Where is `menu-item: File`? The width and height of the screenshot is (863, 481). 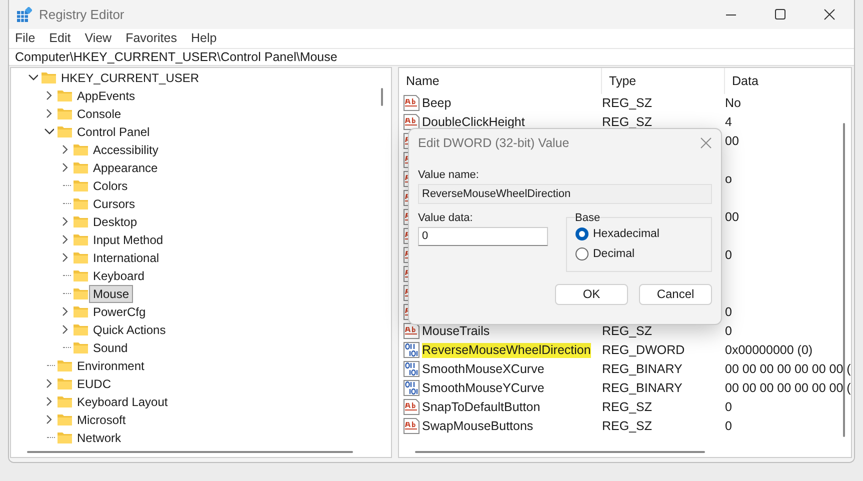
menu-item: File is located at coordinates (25, 38).